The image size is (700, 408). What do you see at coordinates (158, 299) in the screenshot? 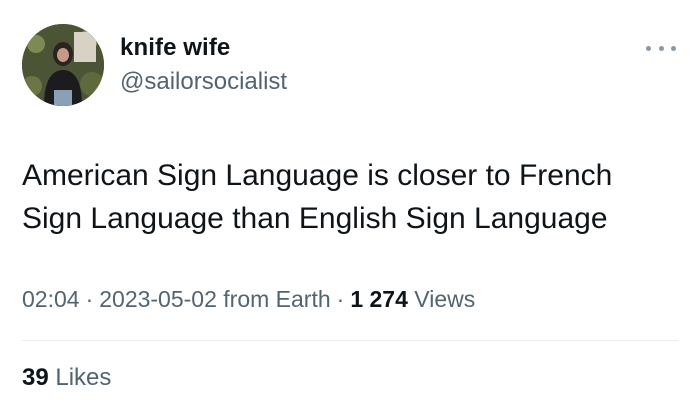
I see `tweet-date: 2023-05-02` at bounding box center [158, 299].